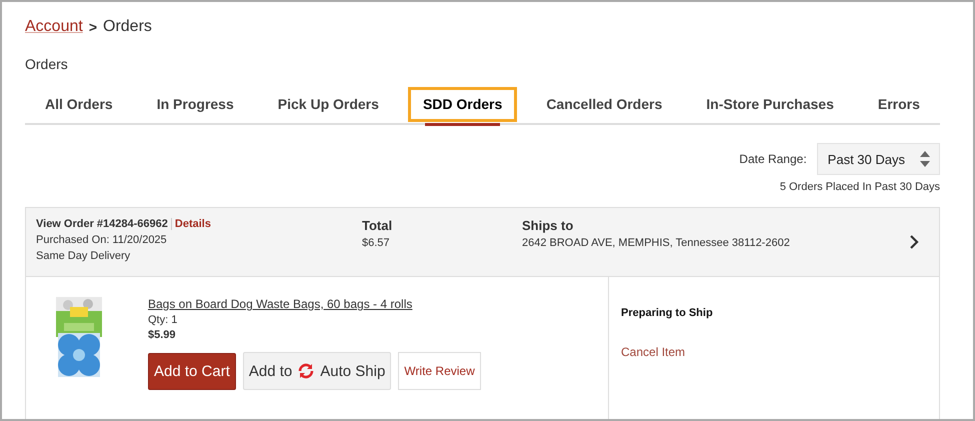 This screenshot has width=975, height=421. Describe the element at coordinates (54, 27) in the screenshot. I see `account-link: Account` at that location.